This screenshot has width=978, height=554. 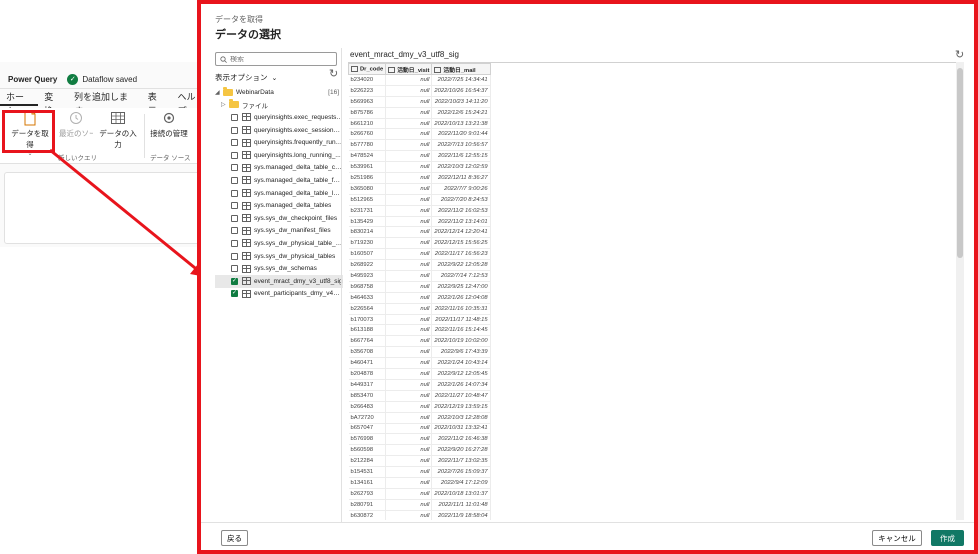 What do you see at coordinates (367, 407) in the screenshot?
I see `table-cell: b266483` at bounding box center [367, 407].